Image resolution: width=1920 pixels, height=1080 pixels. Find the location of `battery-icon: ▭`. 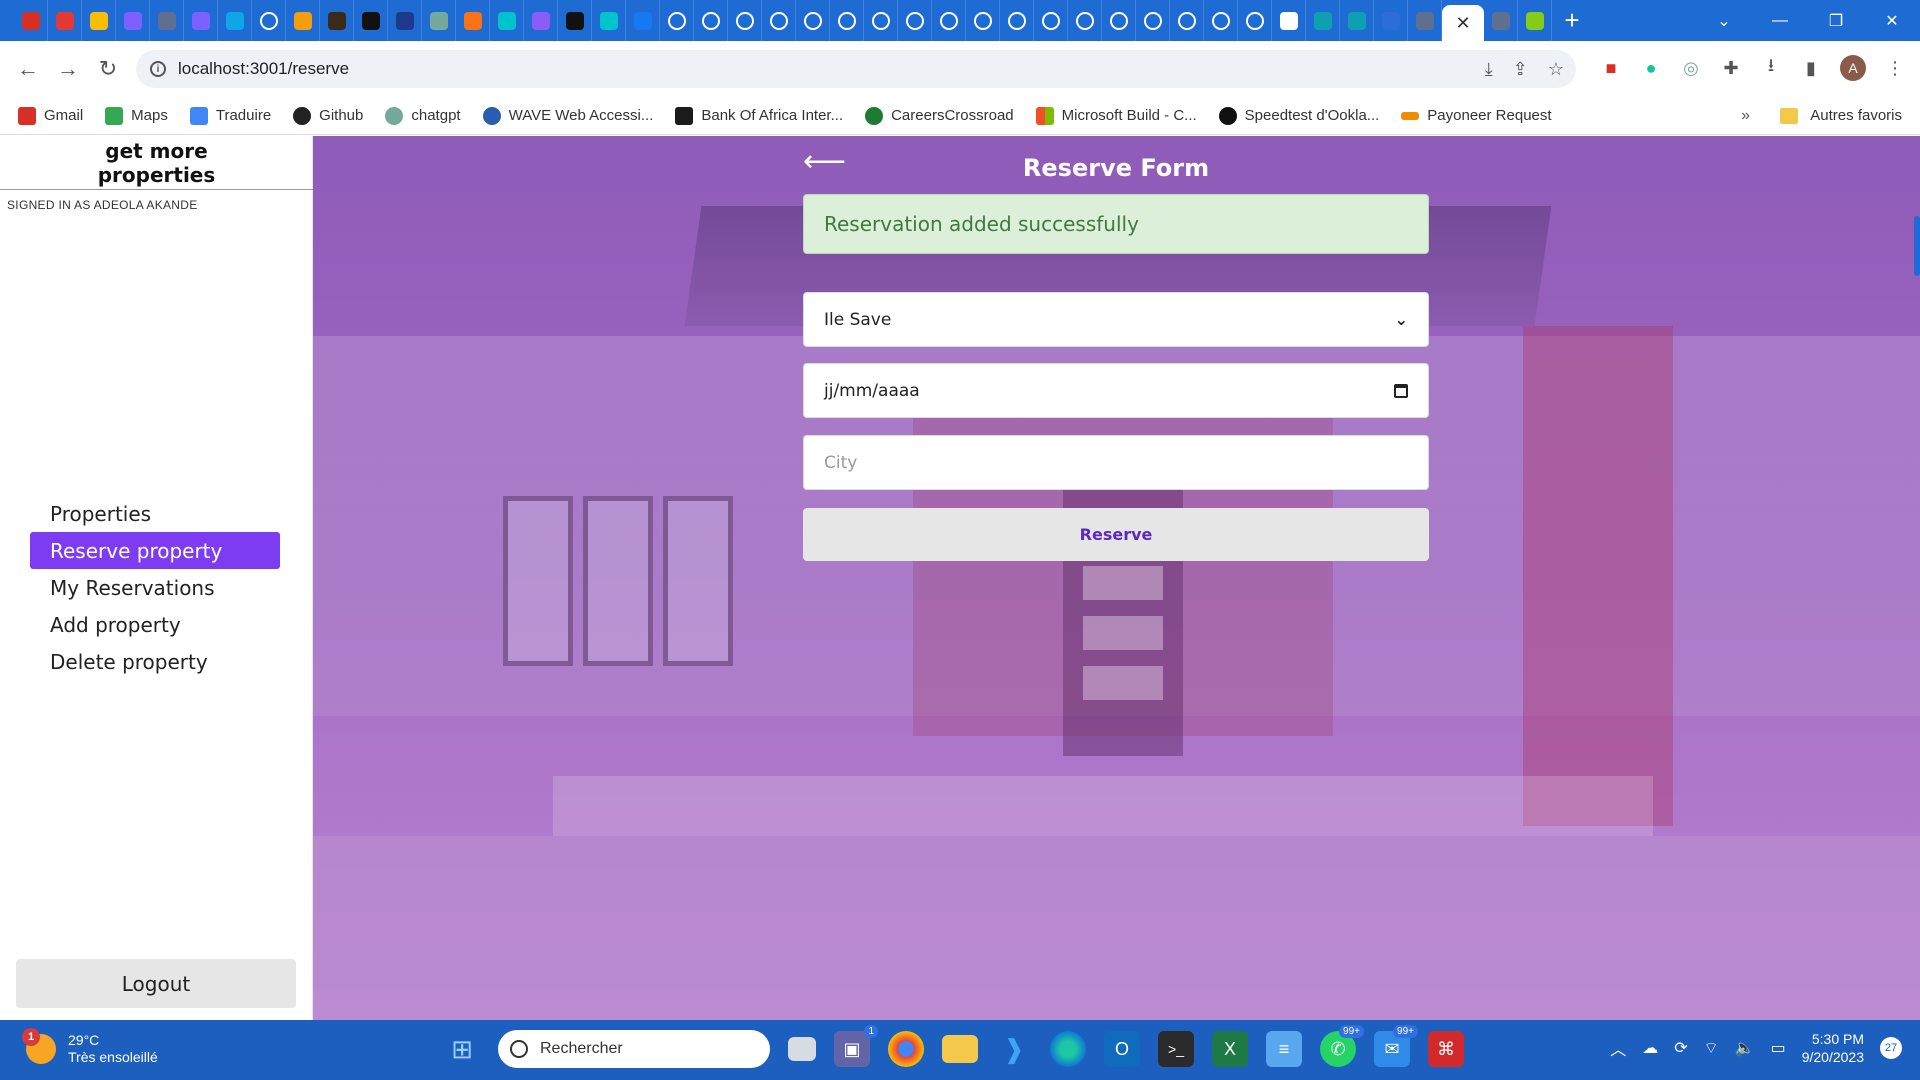

battery-icon: ▭ is located at coordinates (1778, 1048).